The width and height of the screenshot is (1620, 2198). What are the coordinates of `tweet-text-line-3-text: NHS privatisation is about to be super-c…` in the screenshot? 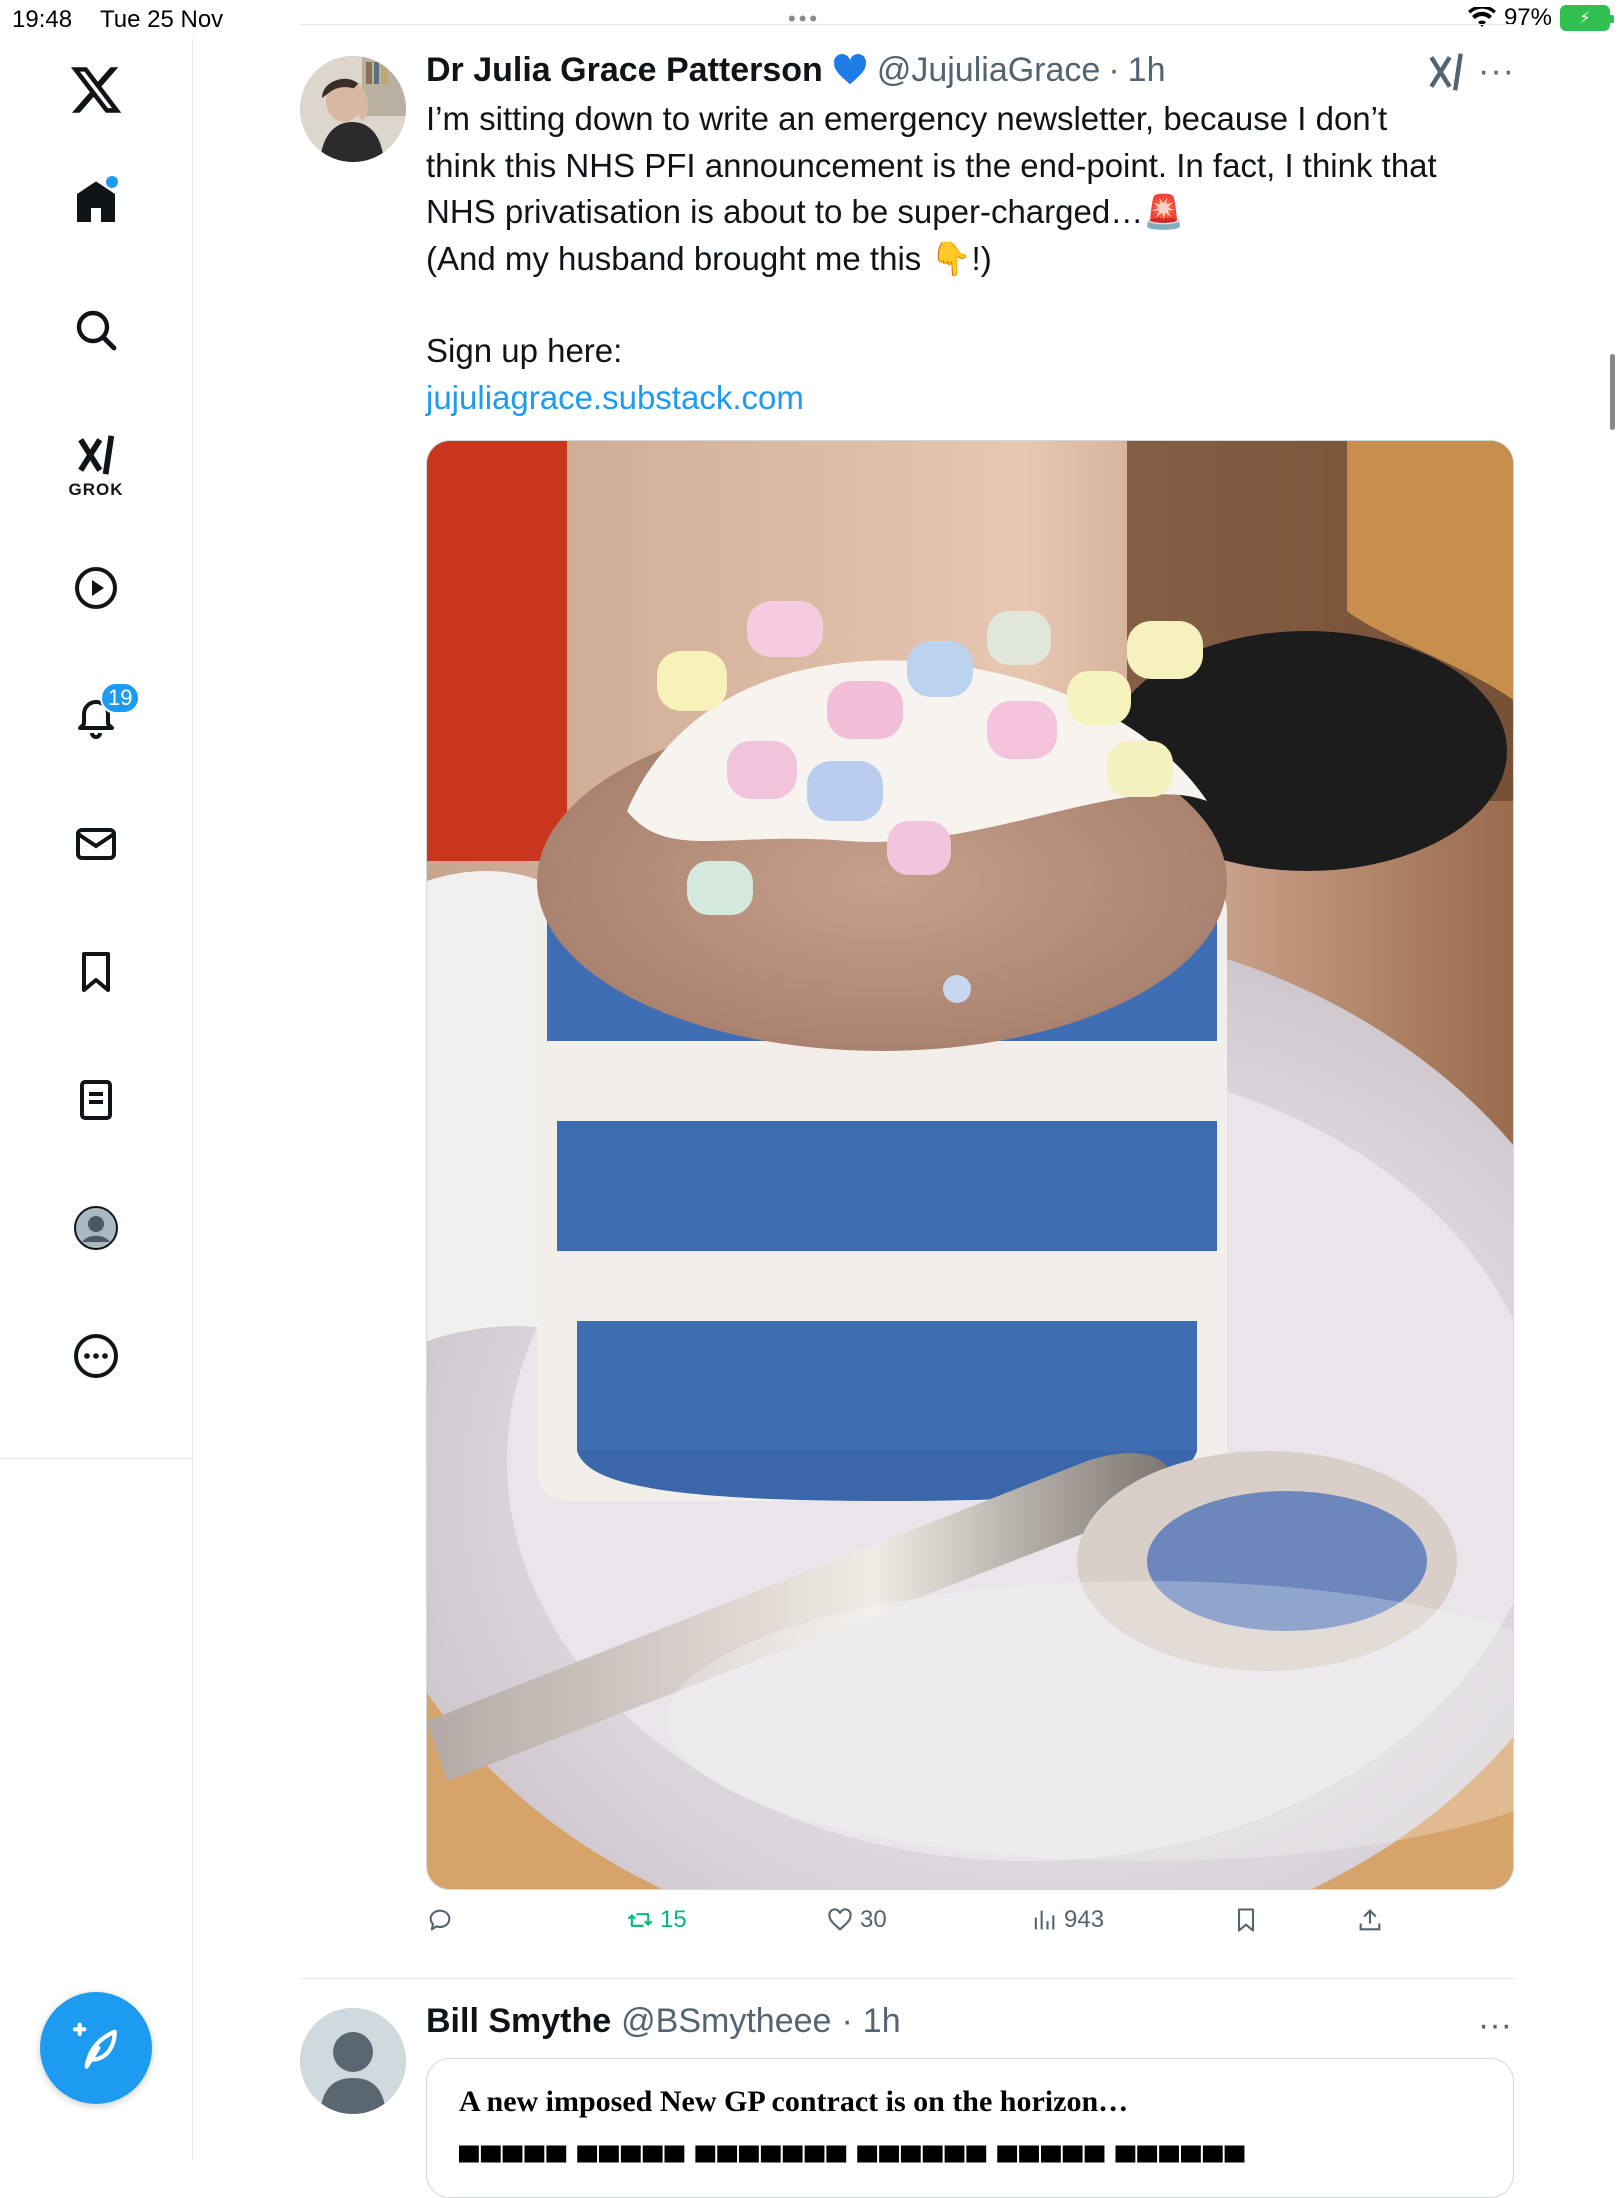 It's located at (785, 211).